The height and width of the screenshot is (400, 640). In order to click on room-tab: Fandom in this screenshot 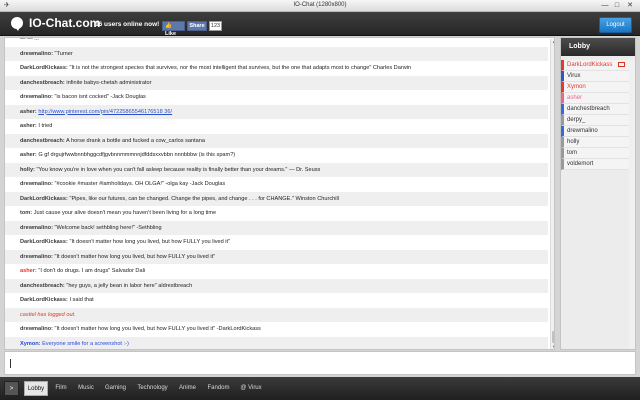, I will do `click(218, 388)`.